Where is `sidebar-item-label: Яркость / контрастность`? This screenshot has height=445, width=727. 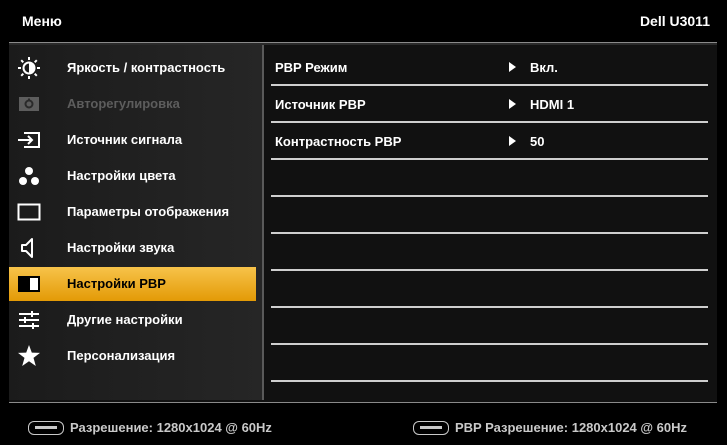 sidebar-item-label: Яркость / контрастность is located at coordinates (146, 67).